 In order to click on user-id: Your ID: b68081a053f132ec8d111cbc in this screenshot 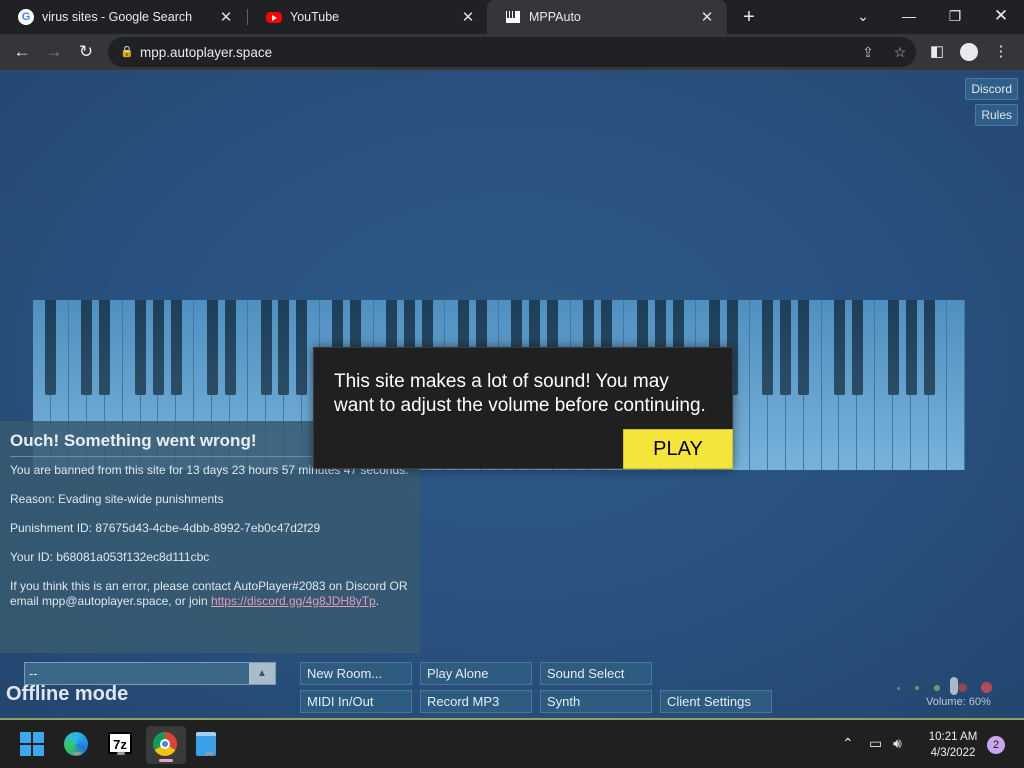, I will do `click(110, 557)`.